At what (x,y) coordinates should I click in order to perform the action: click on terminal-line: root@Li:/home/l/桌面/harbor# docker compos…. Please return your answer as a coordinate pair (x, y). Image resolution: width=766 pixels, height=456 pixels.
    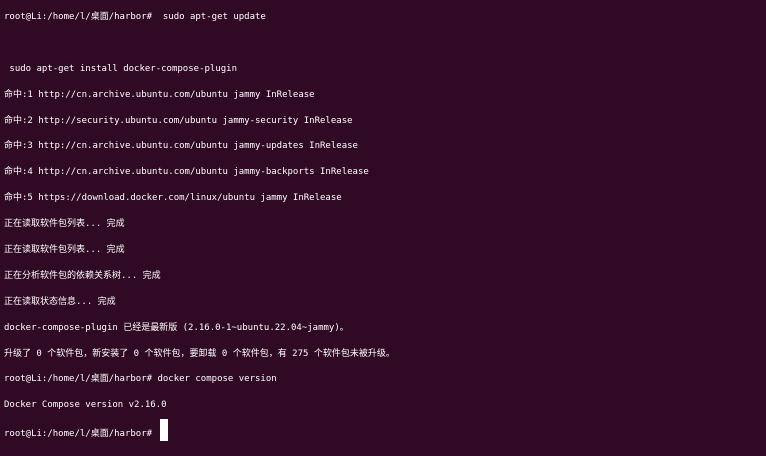
    Looking at the image, I should click on (140, 379).